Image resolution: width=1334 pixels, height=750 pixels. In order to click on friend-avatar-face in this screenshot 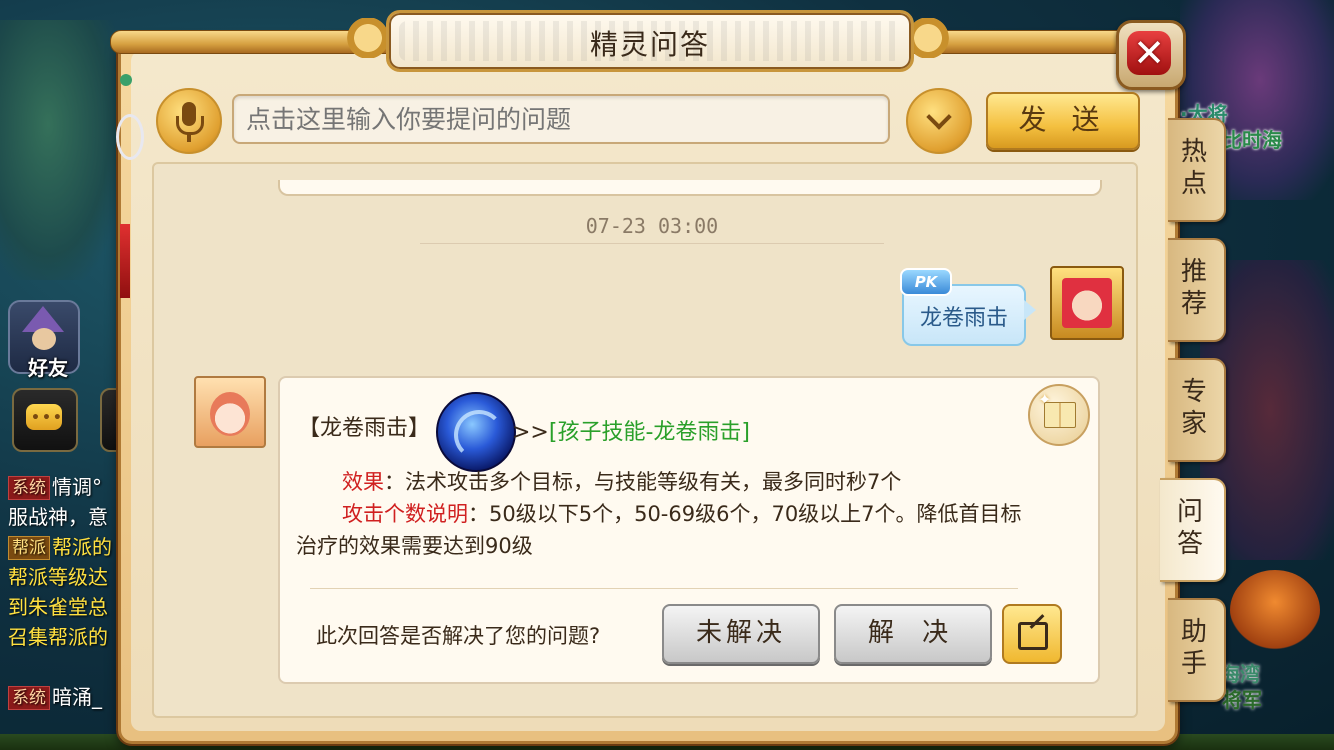, I will do `click(44, 339)`.